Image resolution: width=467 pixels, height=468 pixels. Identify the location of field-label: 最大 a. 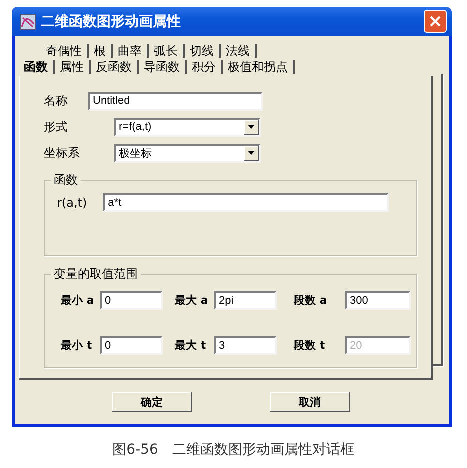
(192, 300).